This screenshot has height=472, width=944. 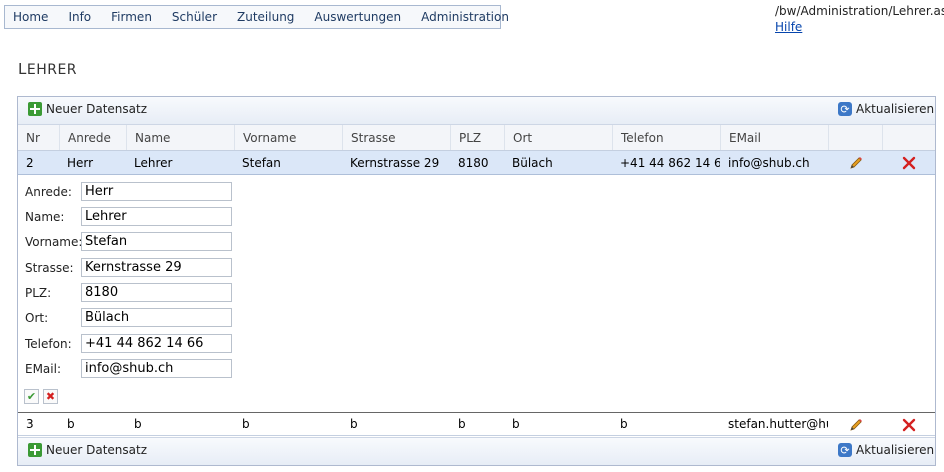 I want to click on check-icon: ✔, so click(x=31, y=396).